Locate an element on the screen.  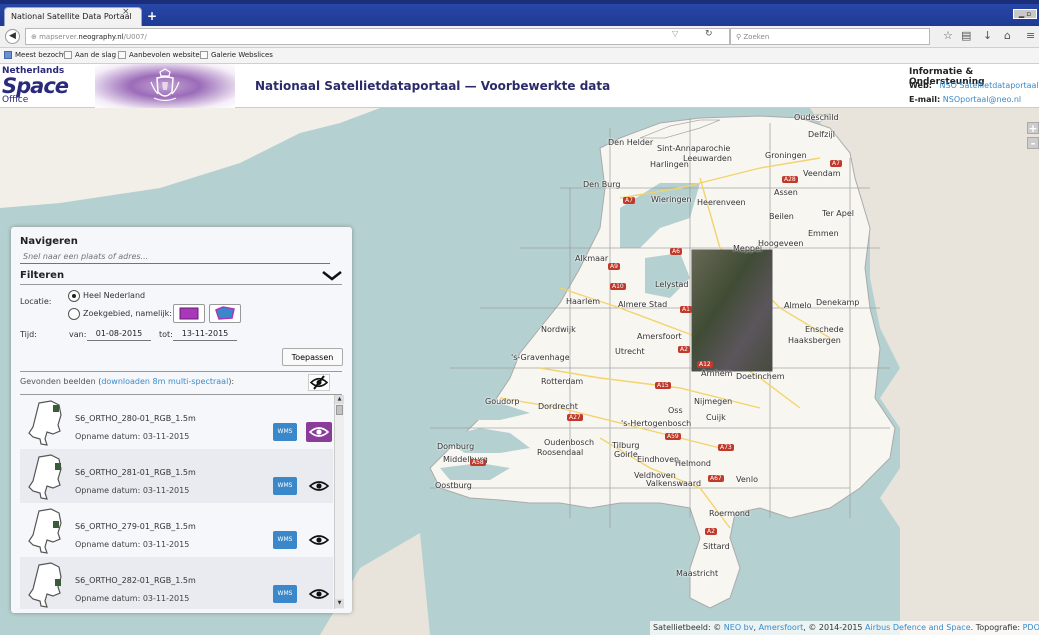
scroll-down-icon: ▼ is located at coordinates (339, 603).